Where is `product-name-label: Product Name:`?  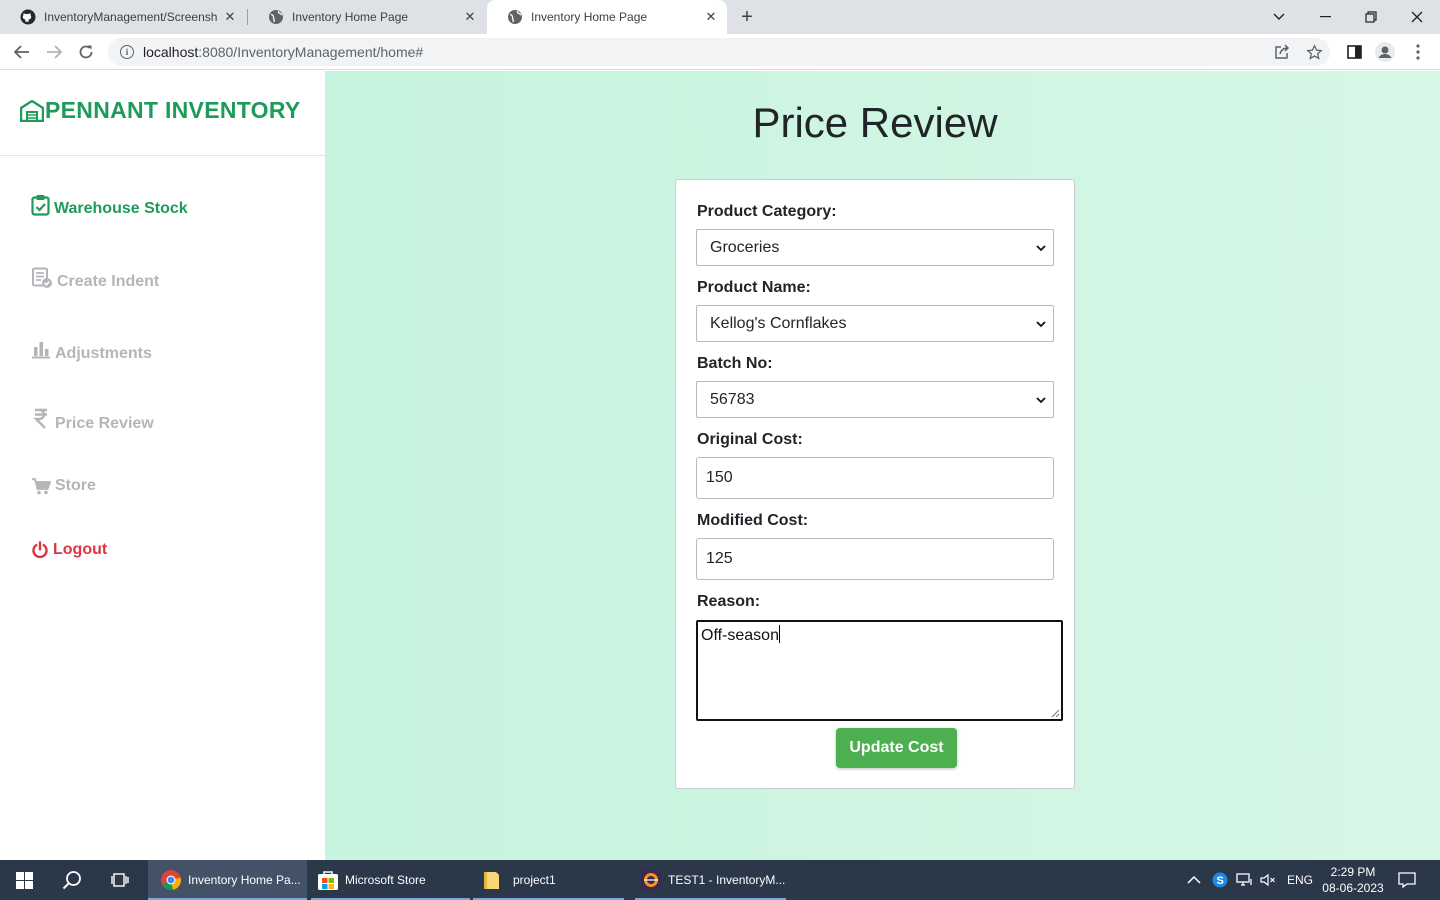 product-name-label: Product Name: is located at coordinates (754, 287).